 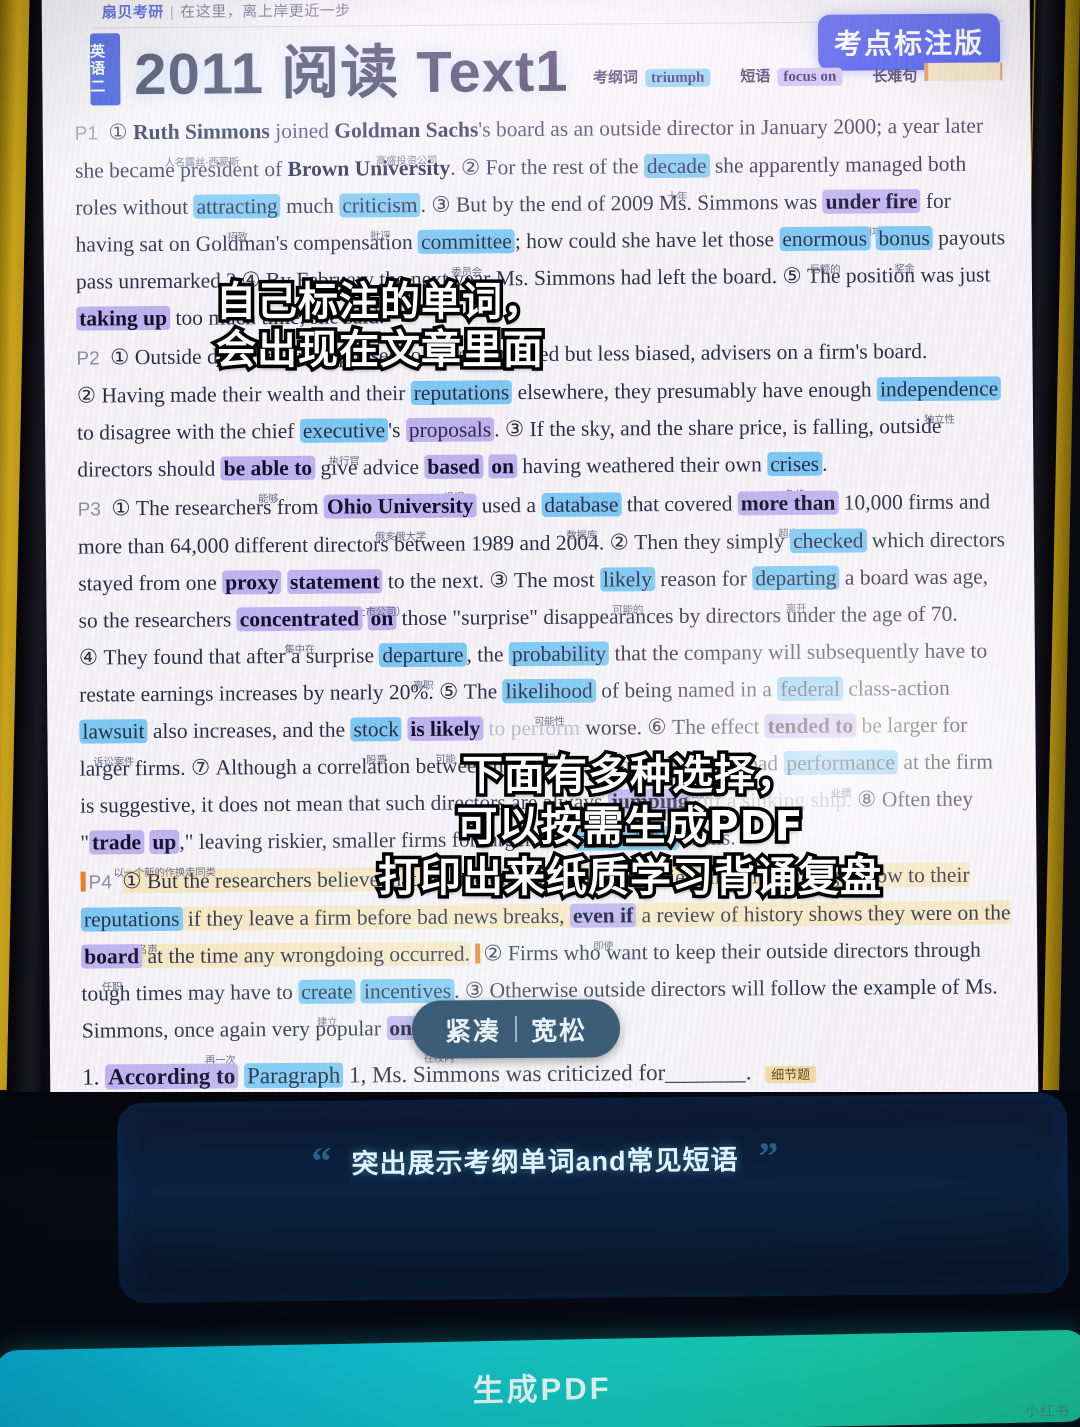 I want to click on question-number: 1., so click(x=91, y=1077).